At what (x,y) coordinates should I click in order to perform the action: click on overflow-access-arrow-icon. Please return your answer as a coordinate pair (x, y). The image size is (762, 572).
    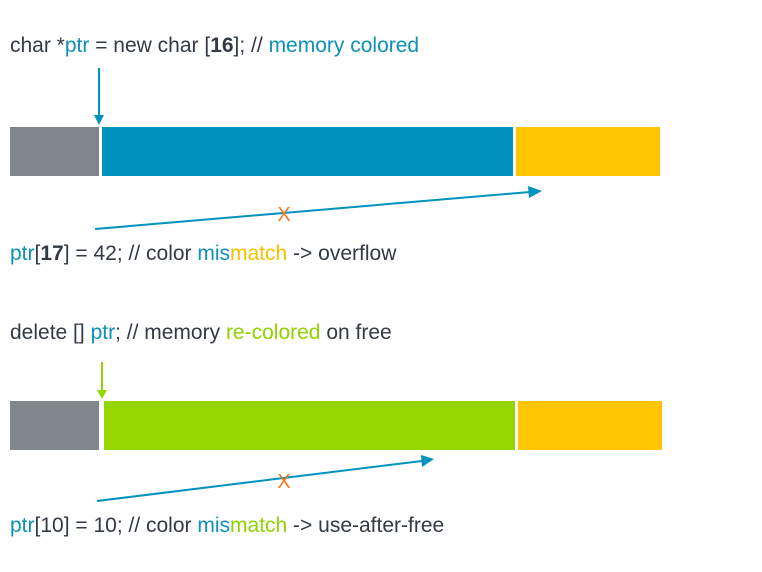
    Looking at the image, I should click on (318, 208).